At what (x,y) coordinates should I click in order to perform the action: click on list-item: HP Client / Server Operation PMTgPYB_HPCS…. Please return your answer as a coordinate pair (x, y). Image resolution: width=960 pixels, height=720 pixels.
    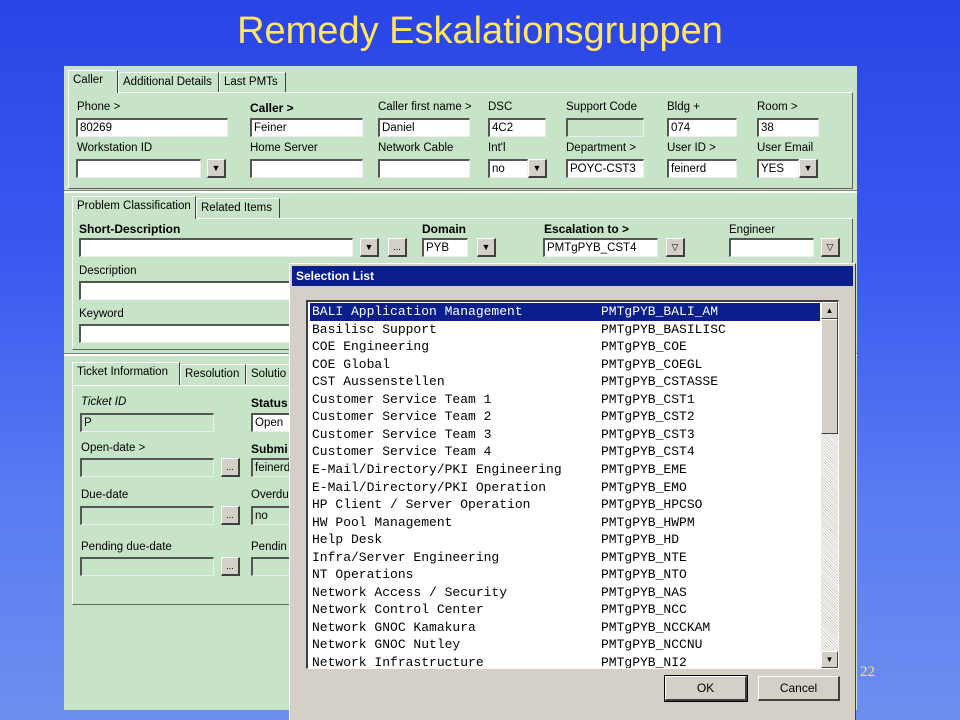
    Looking at the image, I should click on (565, 505).